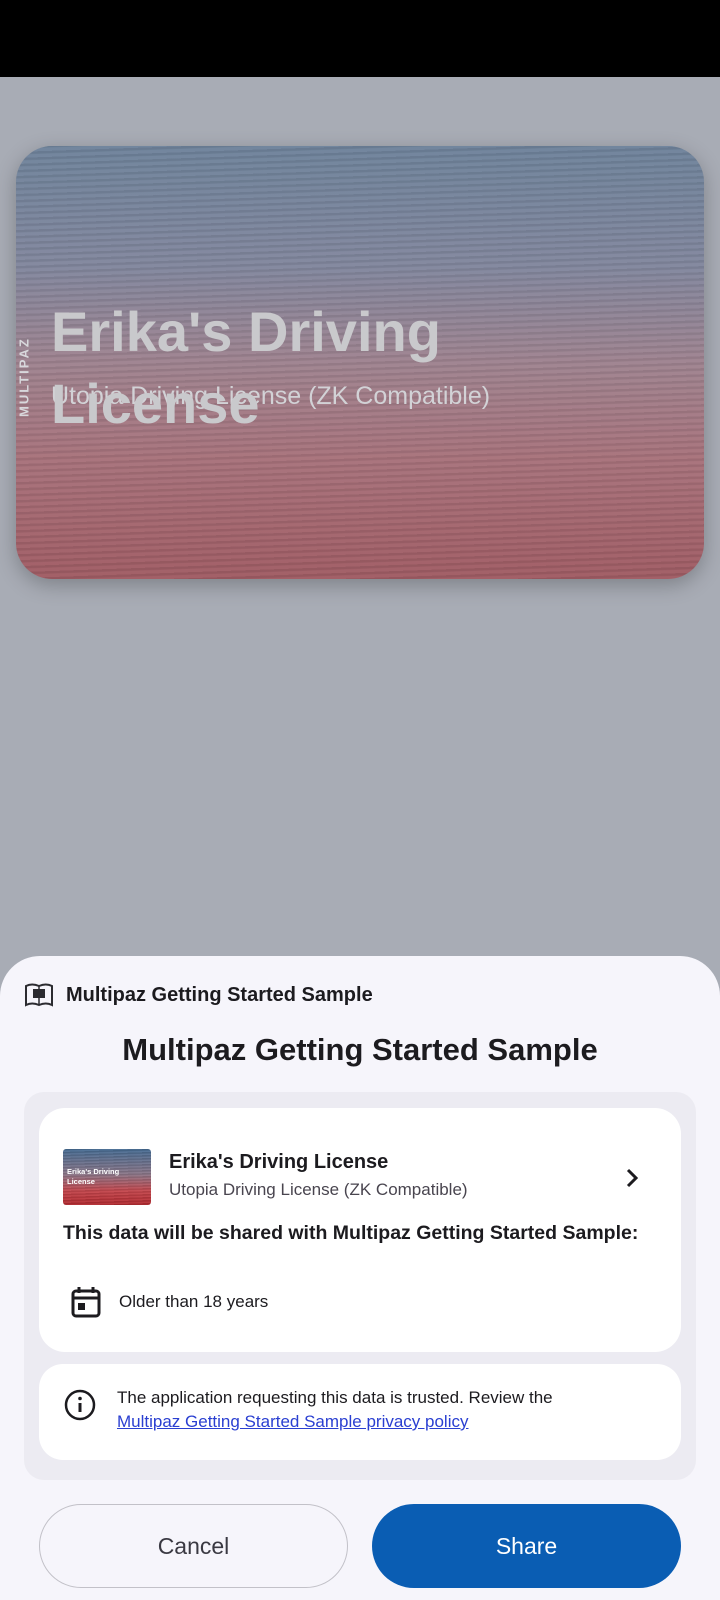  I want to click on document-thumbnail: Erika's Driving License, so click(107, 1177).